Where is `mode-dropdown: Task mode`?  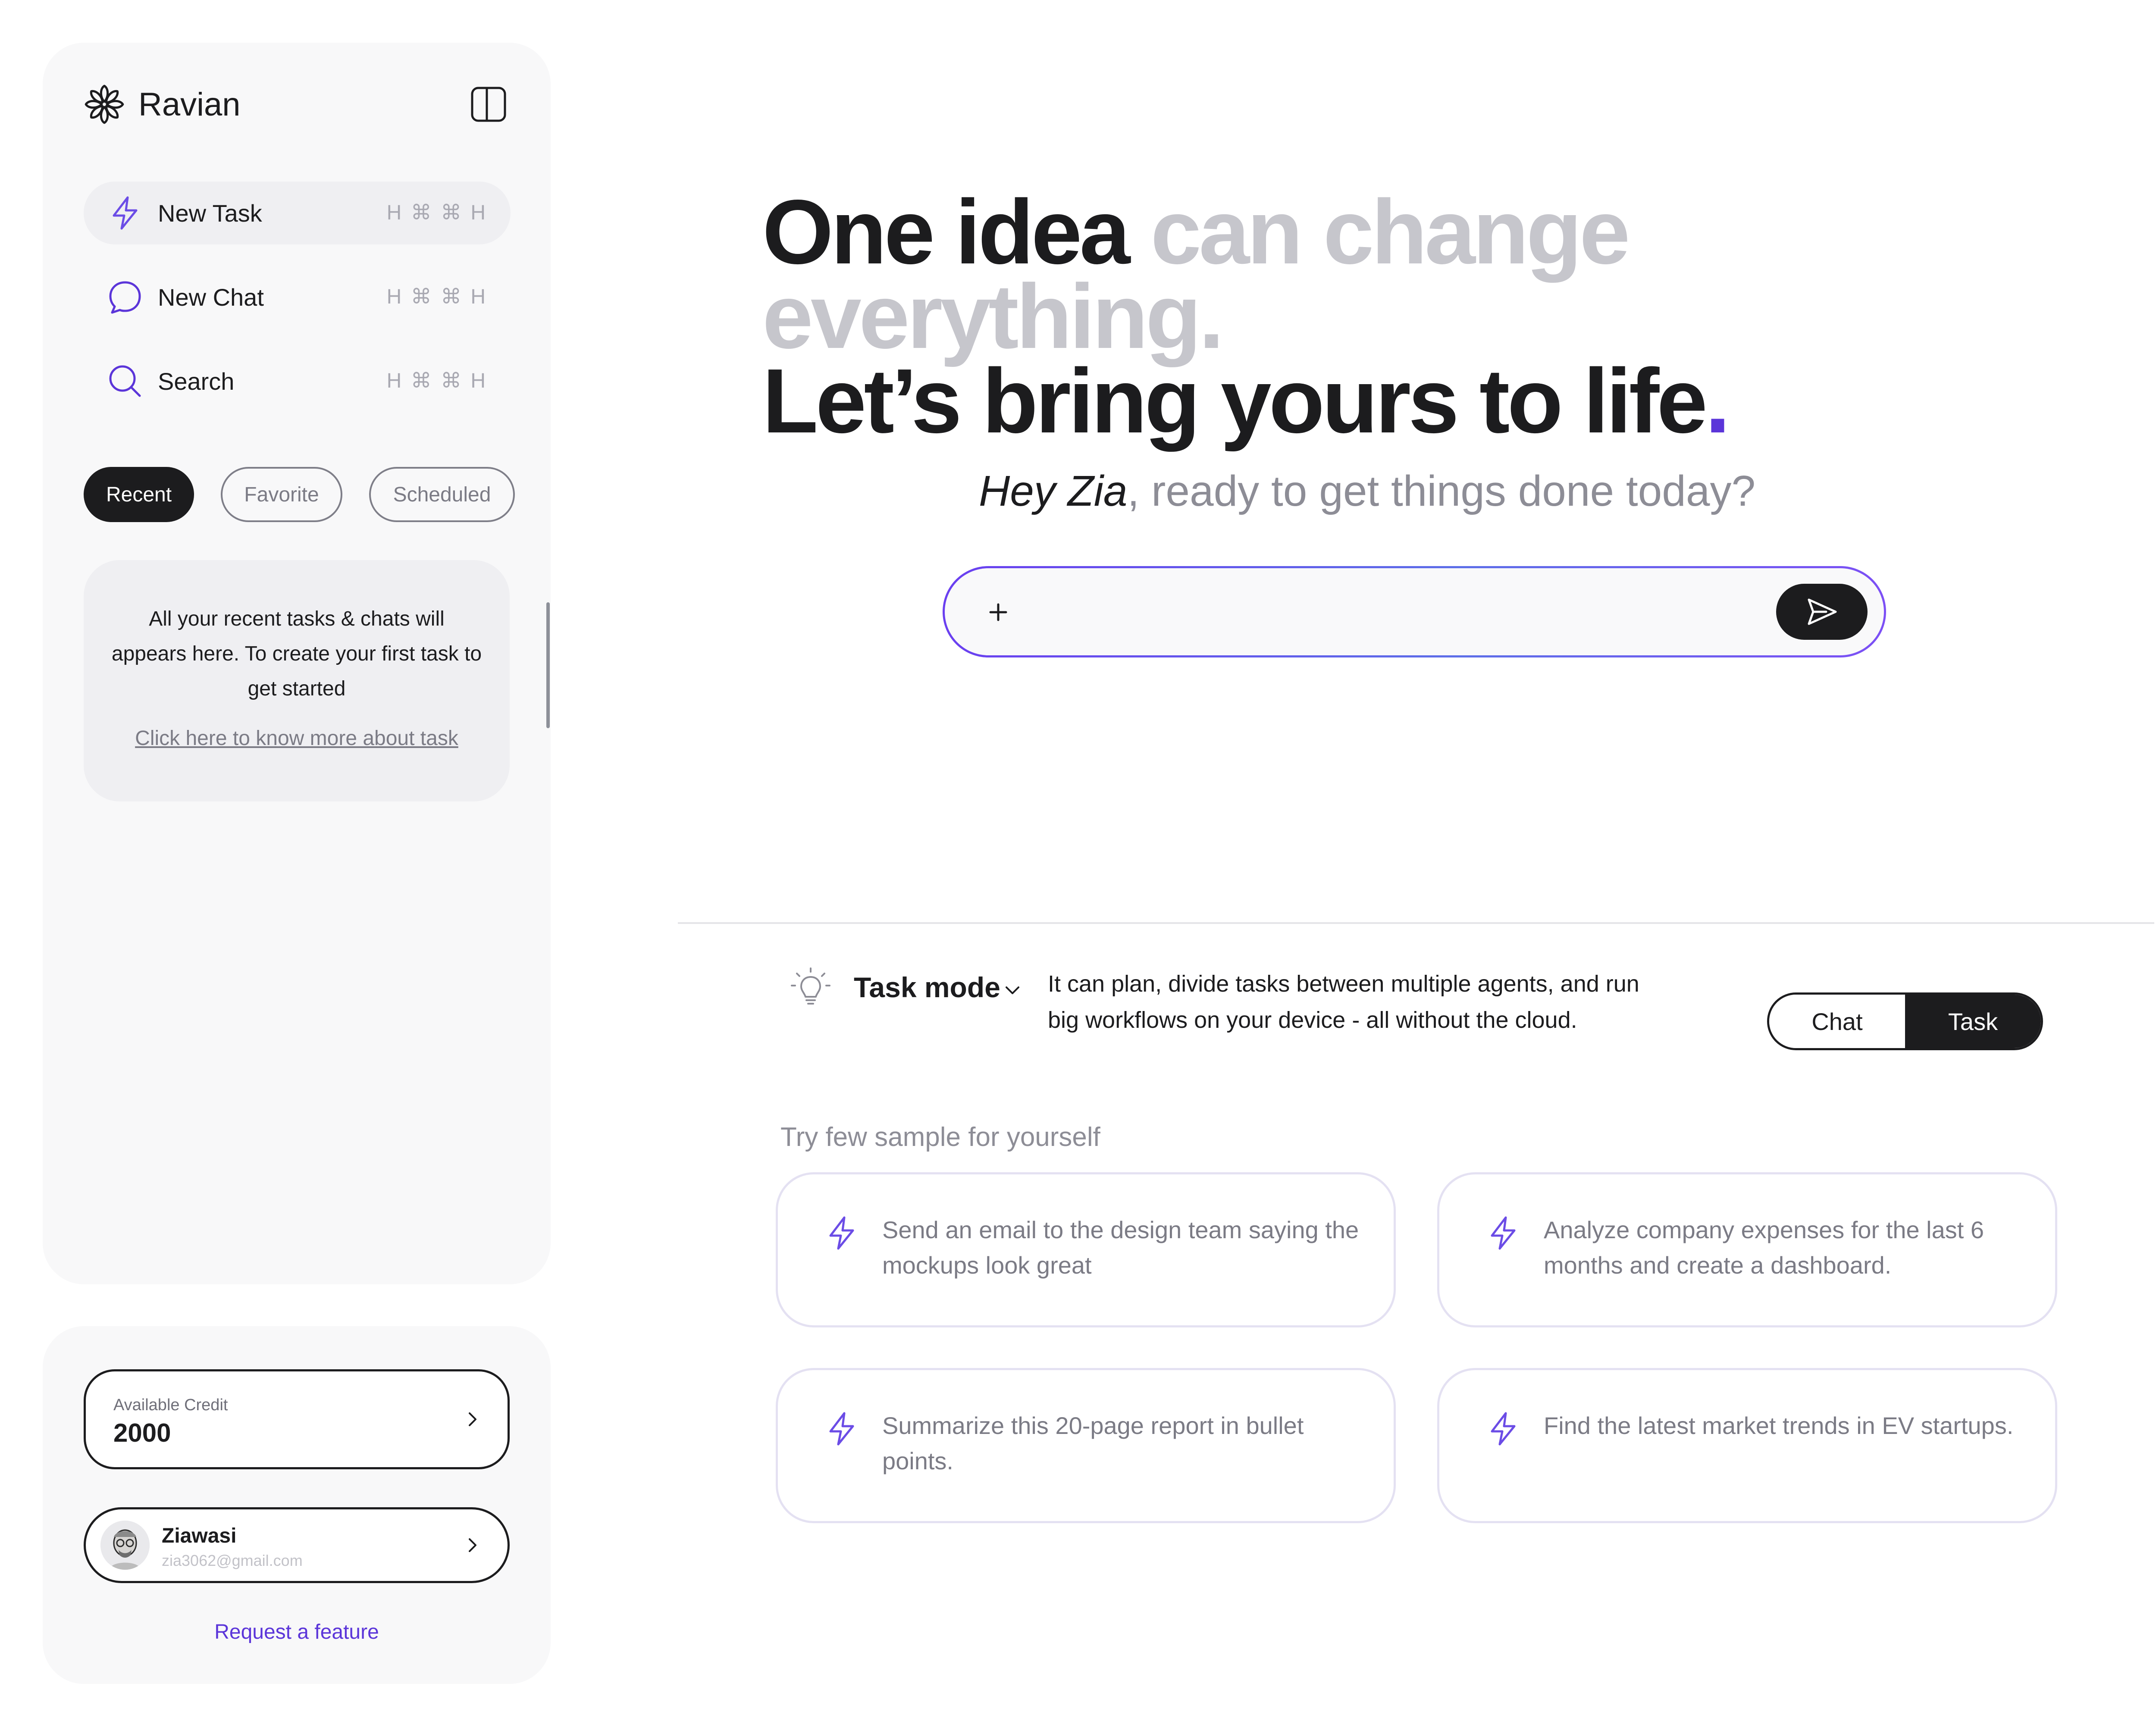 mode-dropdown: Task mode is located at coordinates (927, 987).